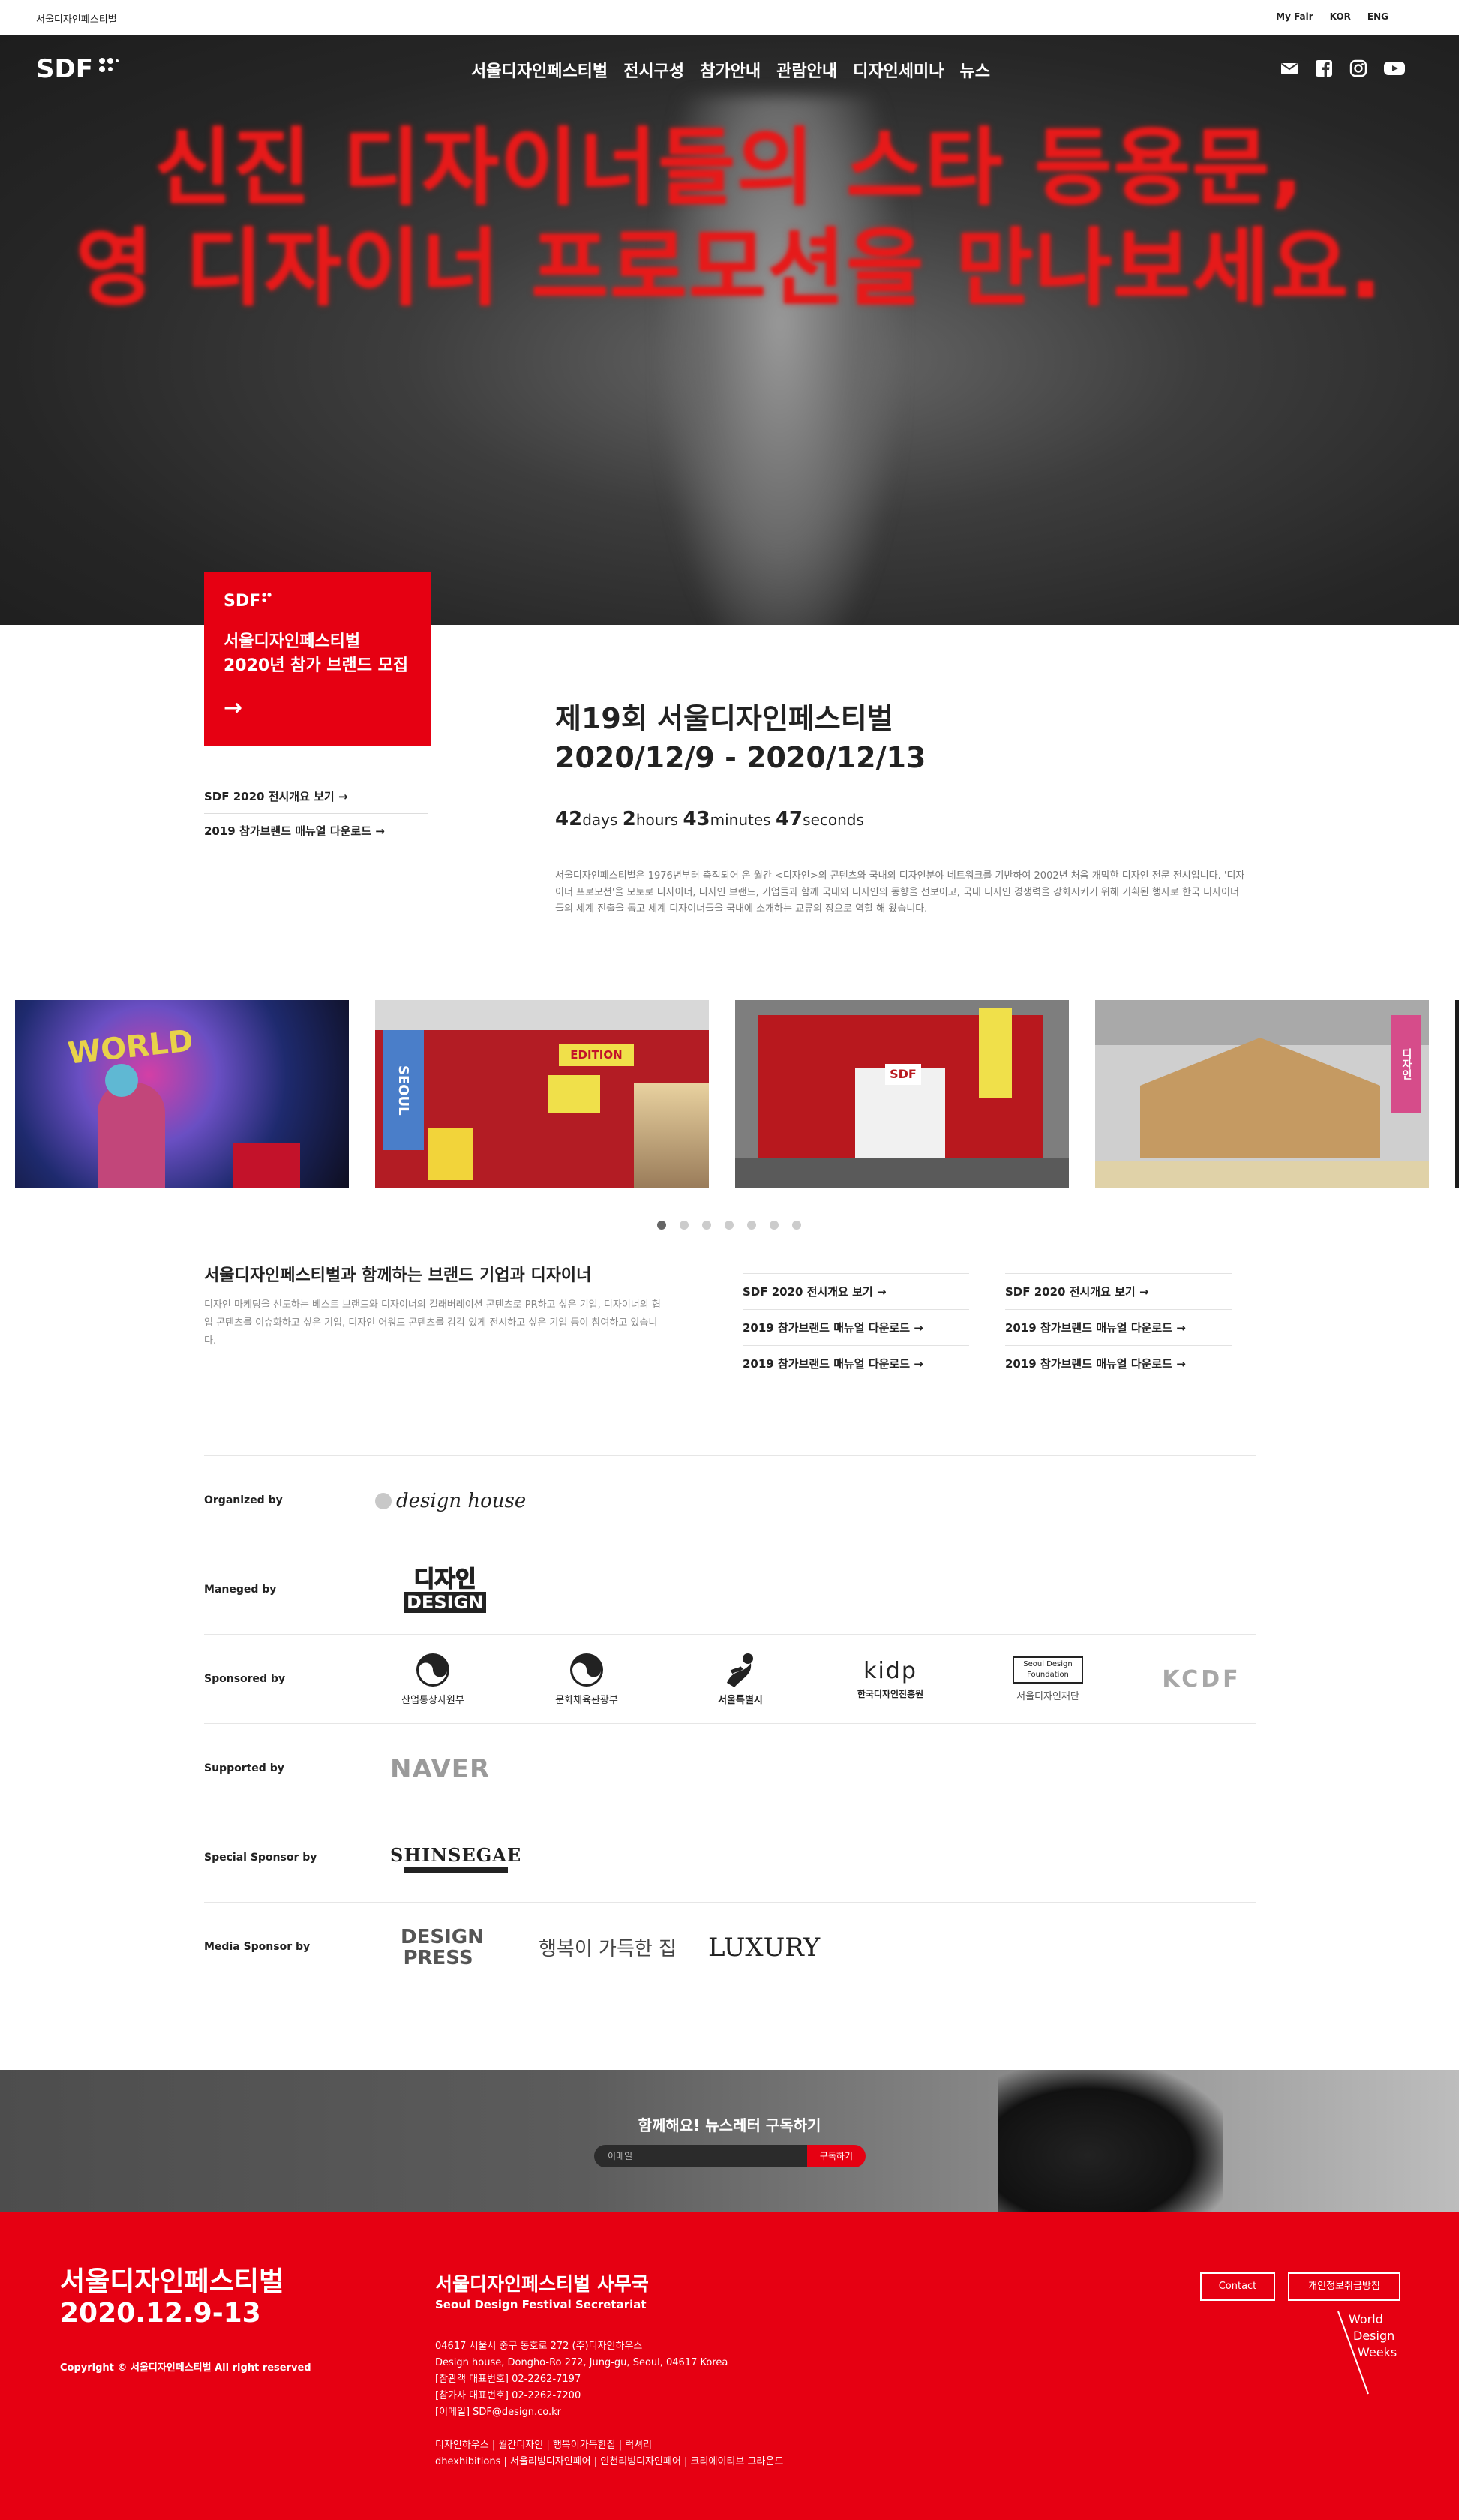 Image resolution: width=1459 pixels, height=2520 pixels. I want to click on mcst-logo: 문화체육관광부, so click(586, 1679).